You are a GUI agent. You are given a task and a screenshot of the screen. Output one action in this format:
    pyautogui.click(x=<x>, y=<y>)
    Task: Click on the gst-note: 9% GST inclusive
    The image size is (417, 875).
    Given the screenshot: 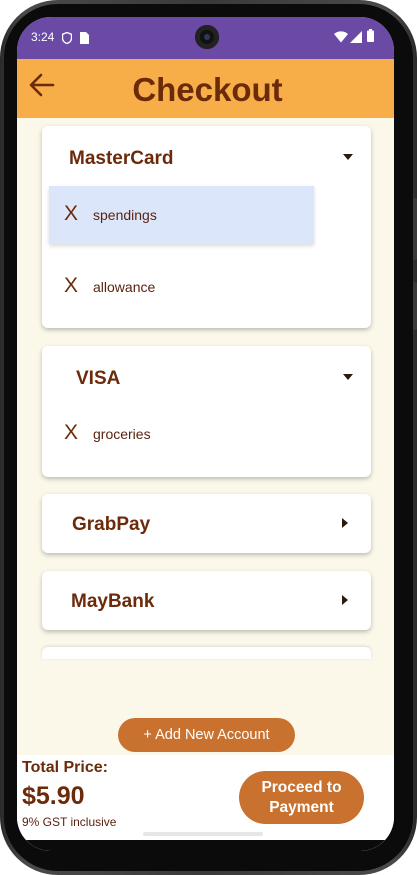 What is the action you would take?
    pyautogui.click(x=69, y=822)
    